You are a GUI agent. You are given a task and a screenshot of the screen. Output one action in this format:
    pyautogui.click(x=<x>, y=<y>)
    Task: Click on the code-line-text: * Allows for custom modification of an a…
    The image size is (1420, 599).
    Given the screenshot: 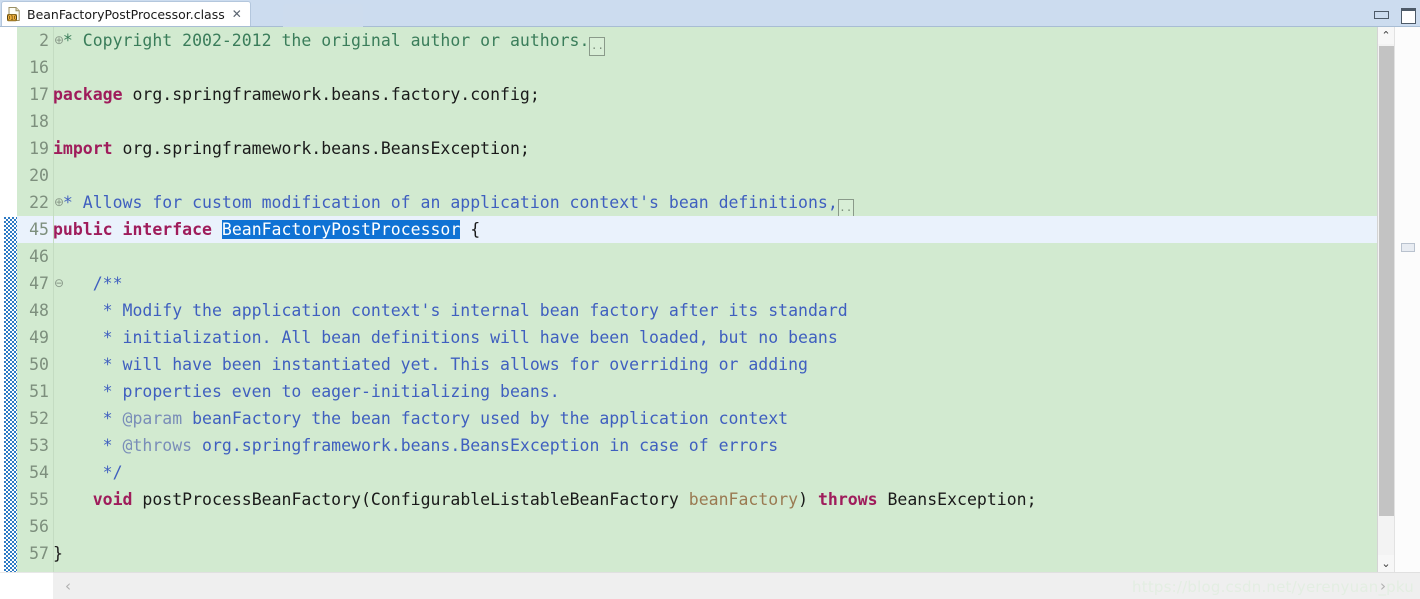 What is the action you would take?
    pyautogui.click(x=453, y=203)
    